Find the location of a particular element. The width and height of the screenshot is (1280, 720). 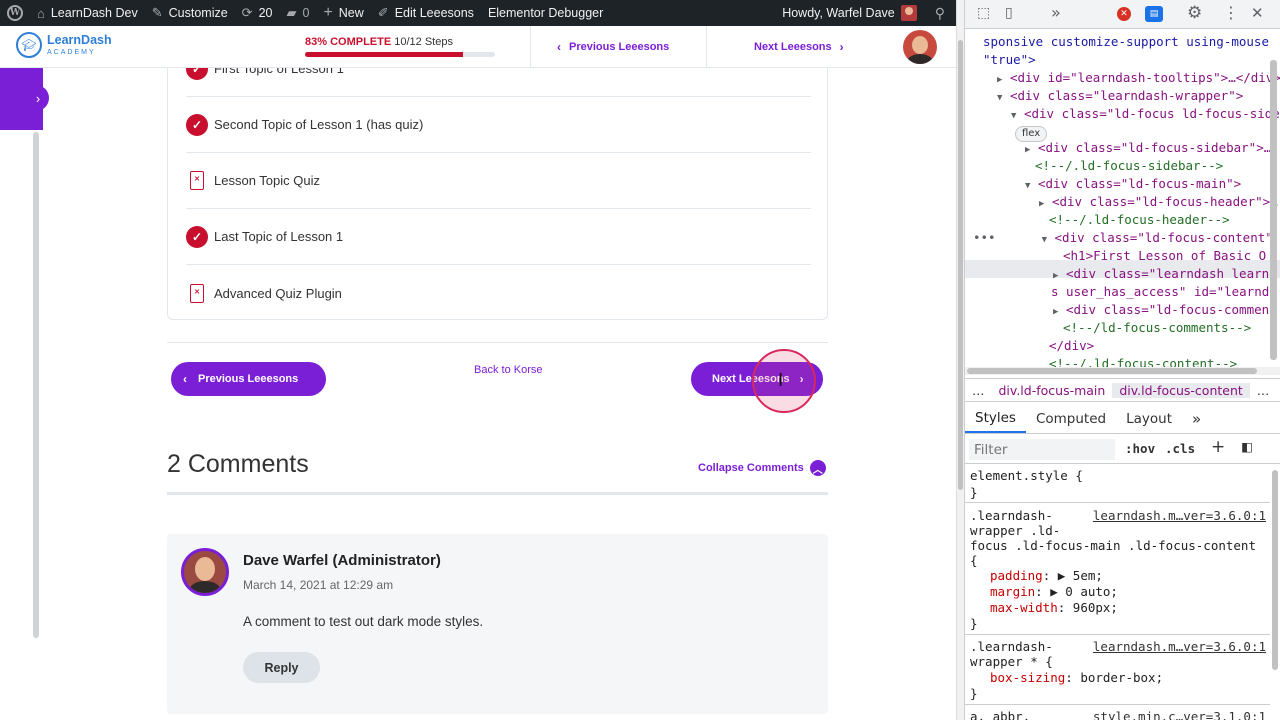

dom-node: ▶ <div class="learndash learn is located at coordinates (1161, 274).